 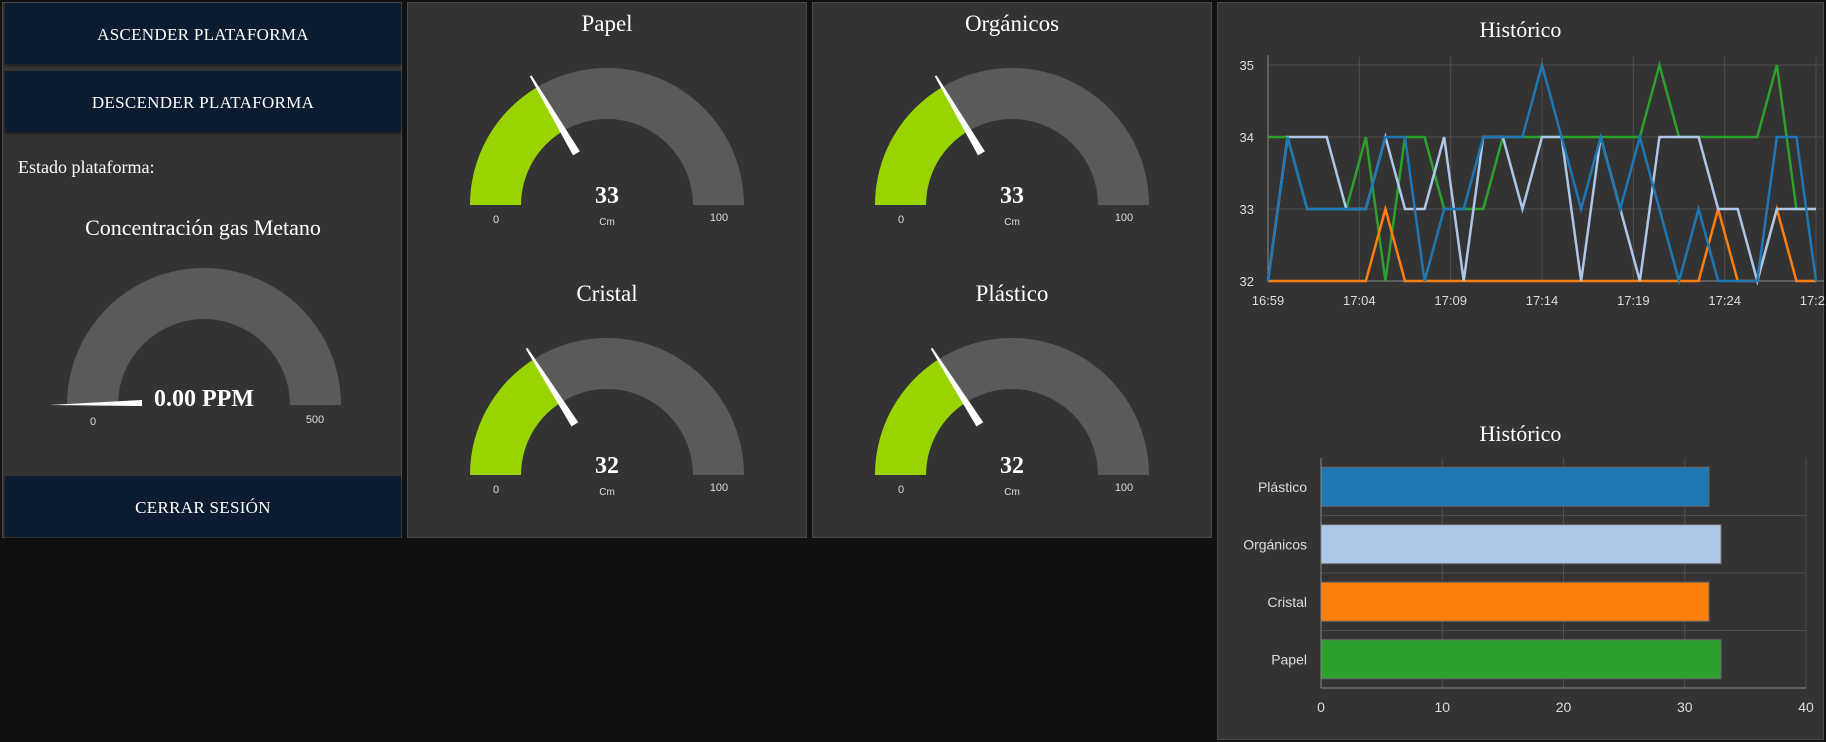 I want to click on bar-chart-category-label: Papel, so click(x=1289, y=659).